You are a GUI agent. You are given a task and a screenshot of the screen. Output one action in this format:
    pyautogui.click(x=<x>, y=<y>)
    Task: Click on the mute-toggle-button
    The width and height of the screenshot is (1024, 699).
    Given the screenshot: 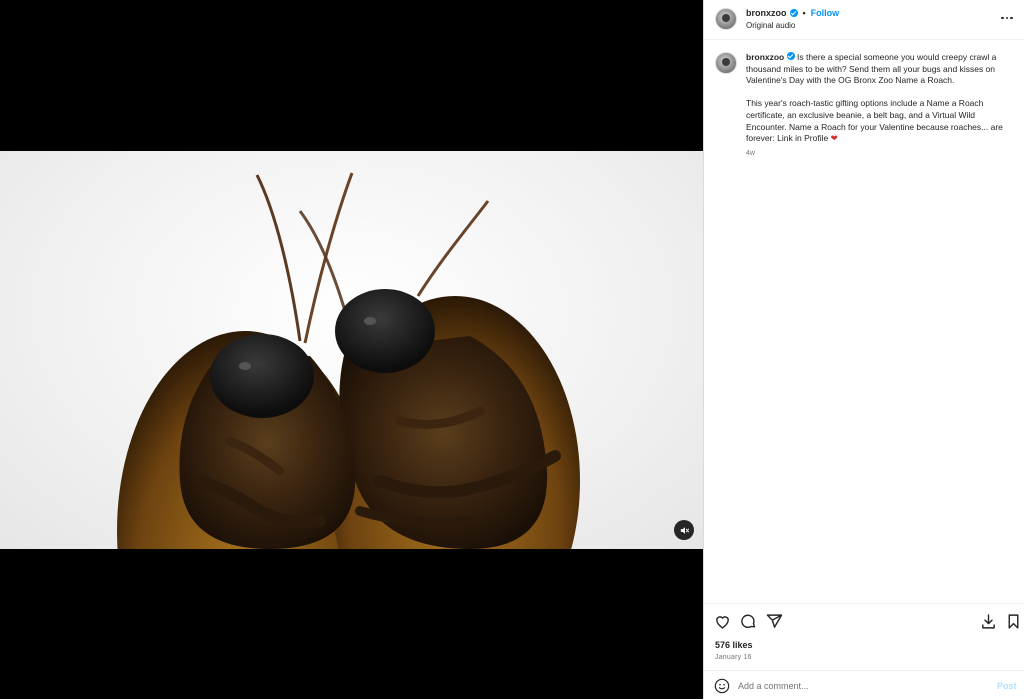 What is the action you would take?
    pyautogui.click(x=684, y=530)
    